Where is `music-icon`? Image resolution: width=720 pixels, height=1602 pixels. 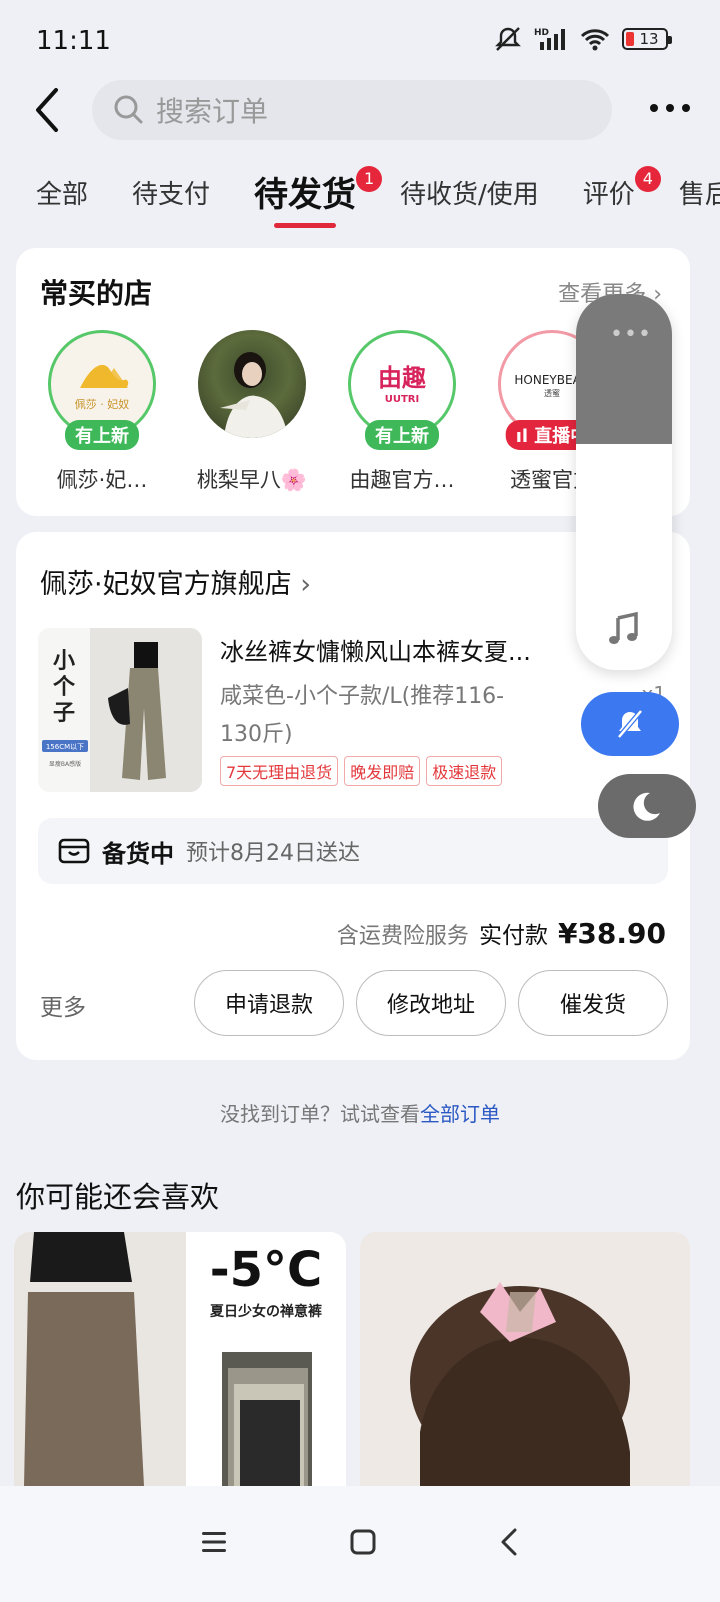 music-icon is located at coordinates (624, 631).